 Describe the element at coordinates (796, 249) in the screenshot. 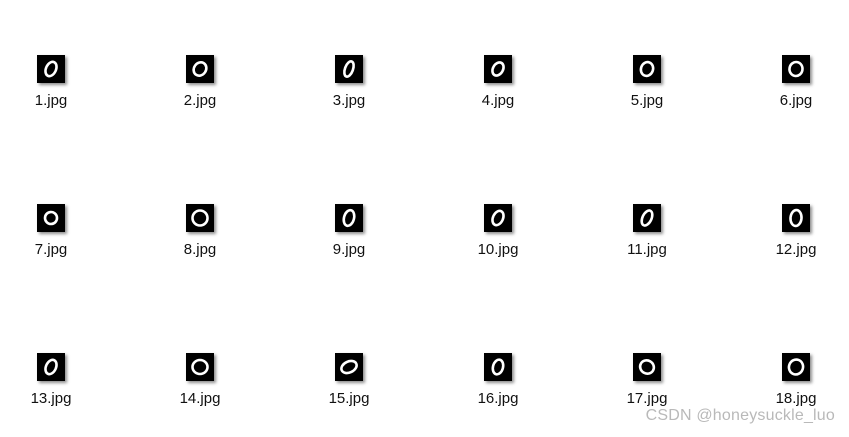

I see `file-name-label: 12.jpg` at that location.